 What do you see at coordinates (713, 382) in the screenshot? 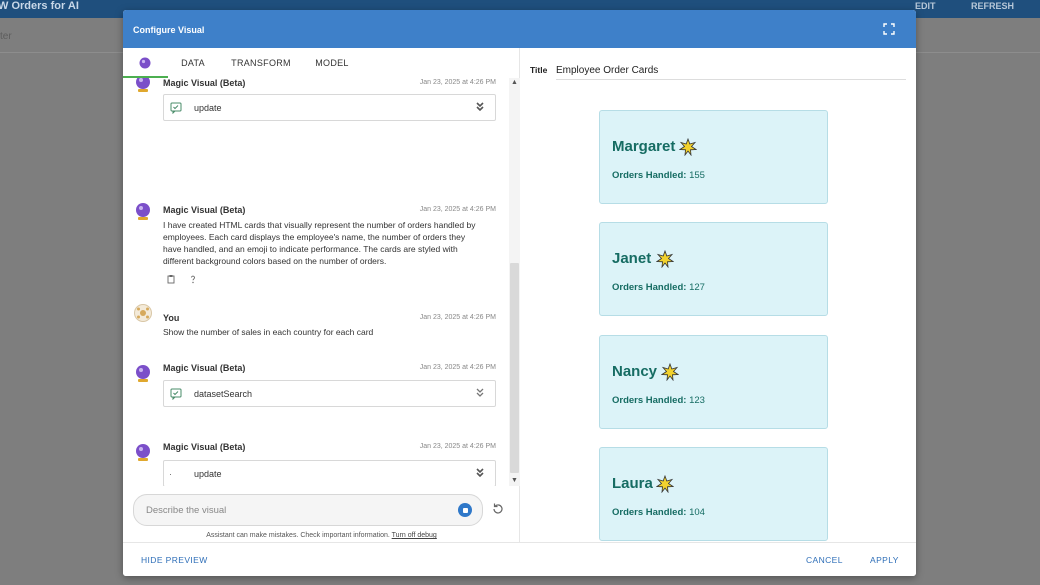
I see `employee-card: Nancy Orders Handled: 123` at bounding box center [713, 382].